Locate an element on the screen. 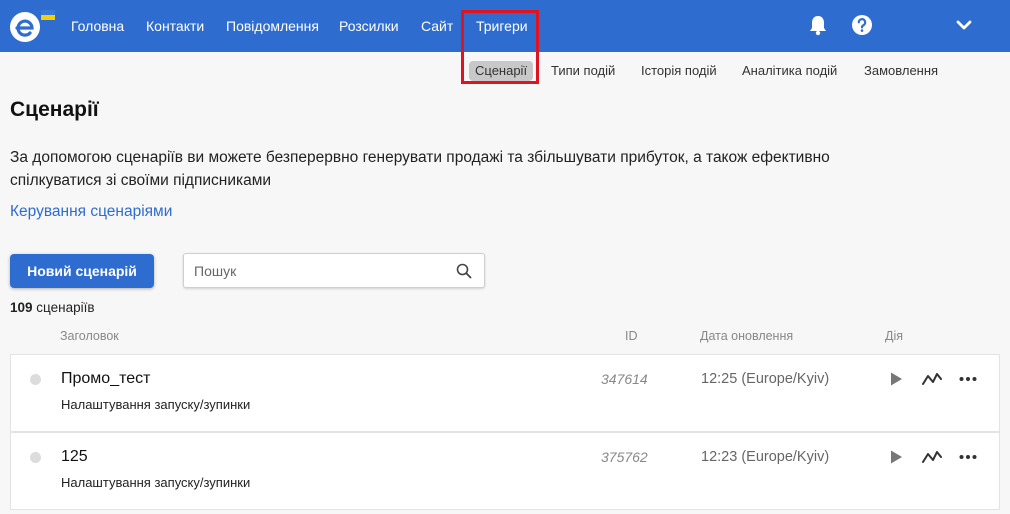 This screenshot has height=514, width=1010. nav-item-contacts: Контакти is located at coordinates (175, 26).